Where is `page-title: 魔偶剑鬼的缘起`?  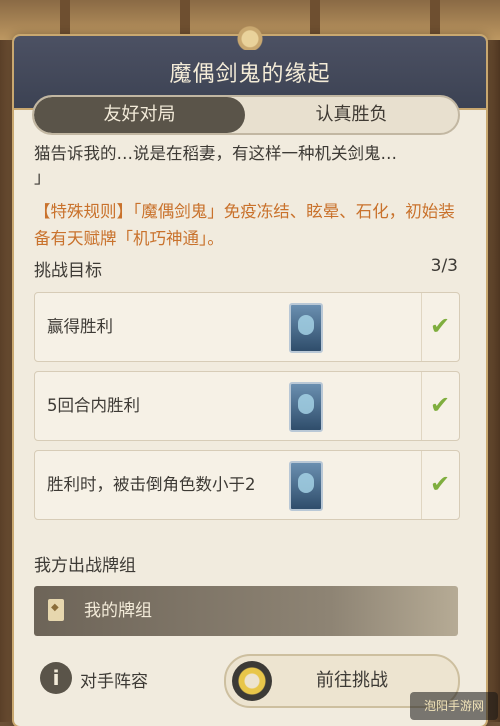 page-title: 魔偶剑鬼的缘起 is located at coordinates (250, 74).